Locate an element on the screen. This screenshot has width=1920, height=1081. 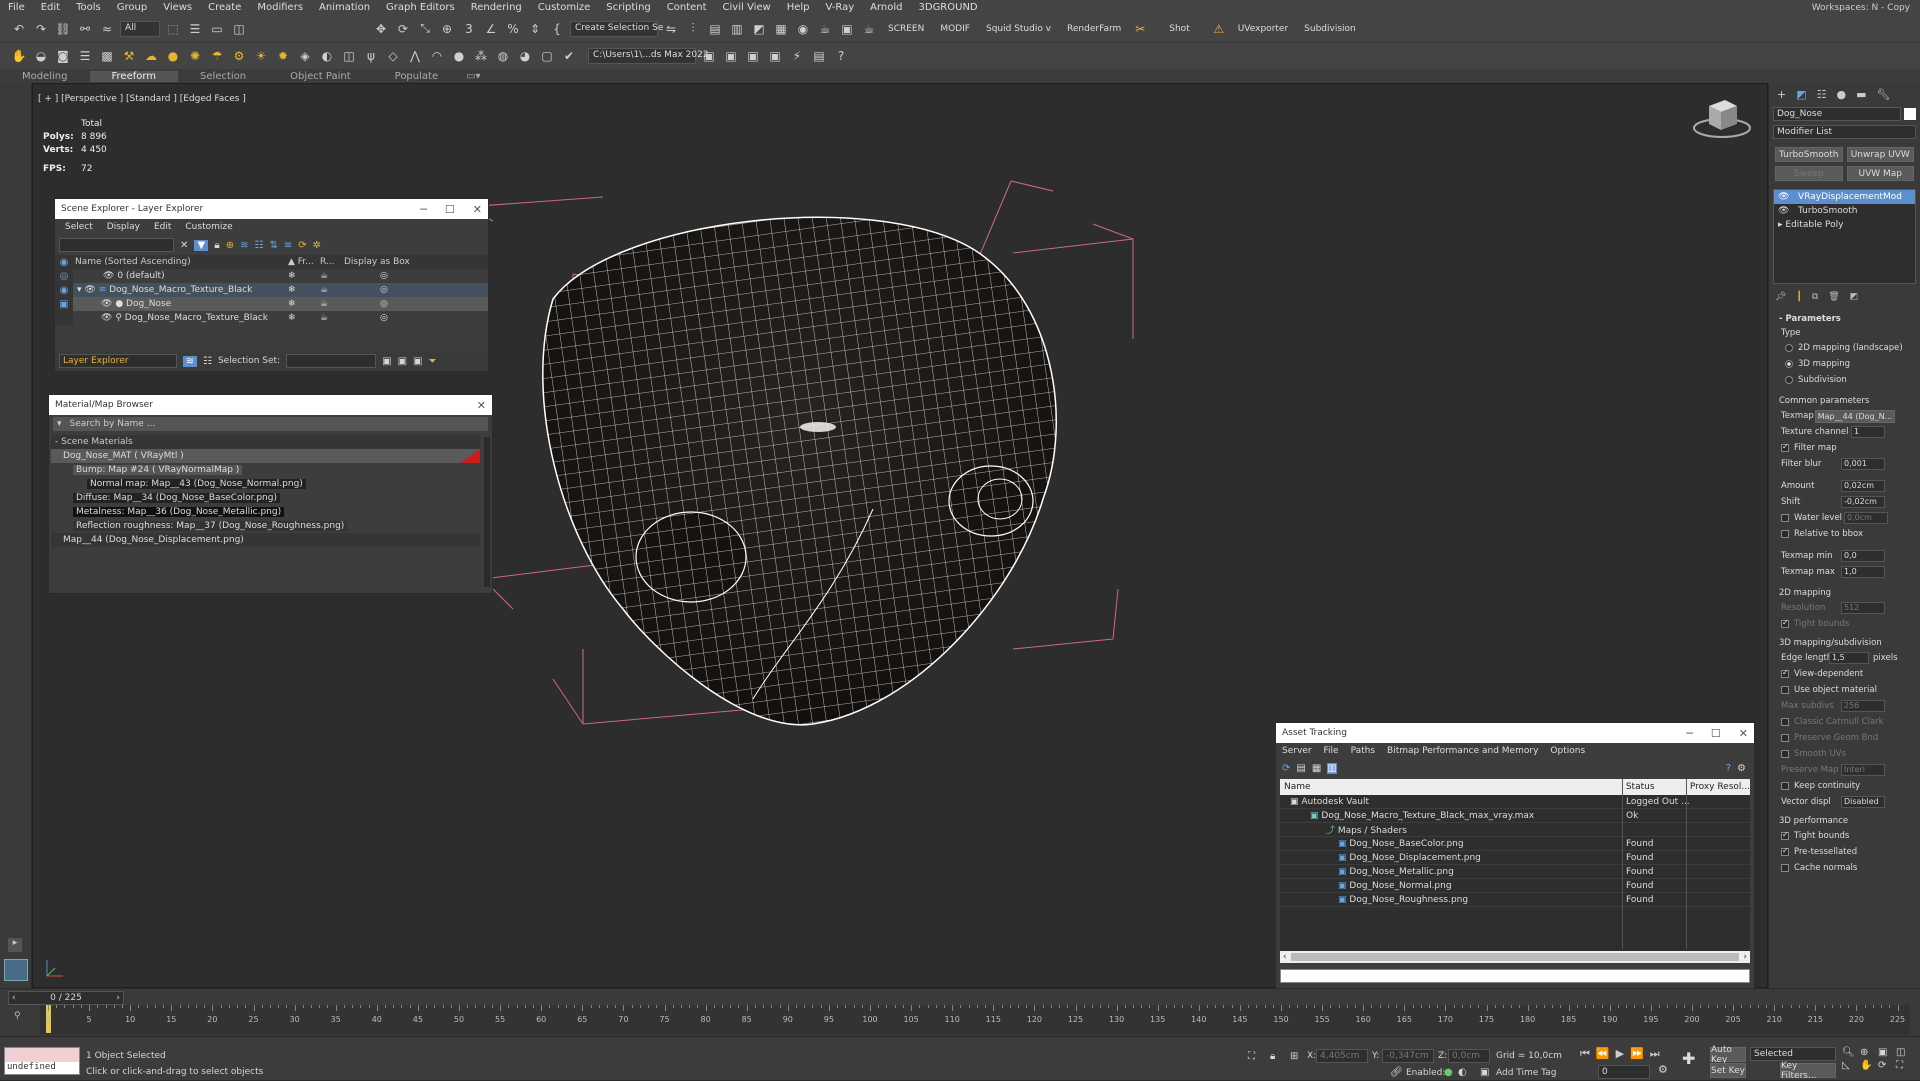
material-editor-icon: ◉ is located at coordinates (803, 29).